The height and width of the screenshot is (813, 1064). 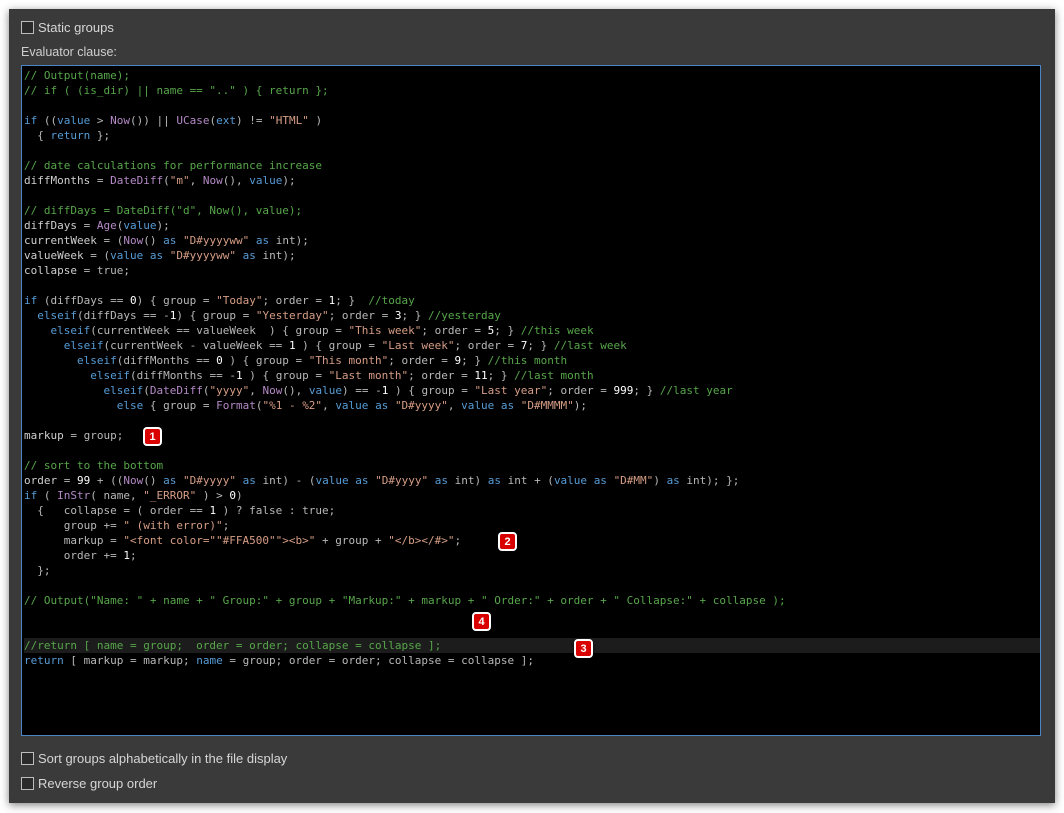 What do you see at coordinates (532, 270) in the screenshot?
I see `code-line: collapse = true;` at bounding box center [532, 270].